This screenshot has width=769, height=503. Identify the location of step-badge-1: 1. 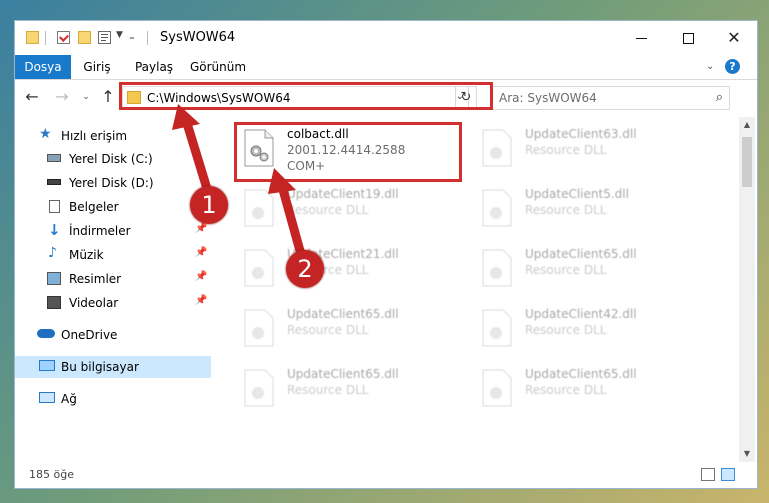
(209, 205).